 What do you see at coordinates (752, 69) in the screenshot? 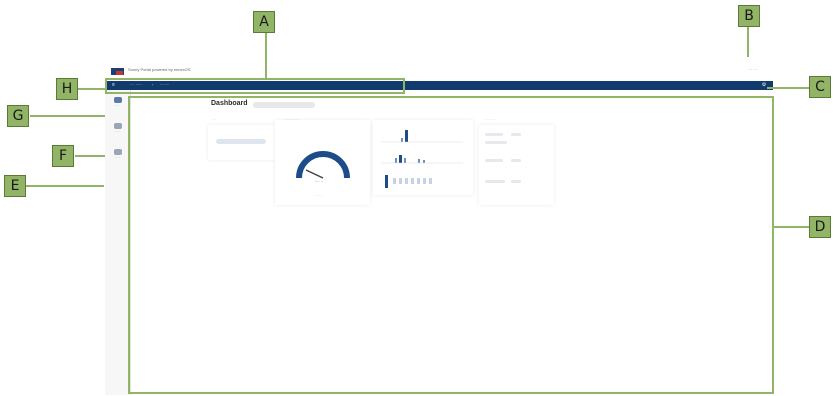
I see `user-menu: ··· ···` at bounding box center [752, 69].